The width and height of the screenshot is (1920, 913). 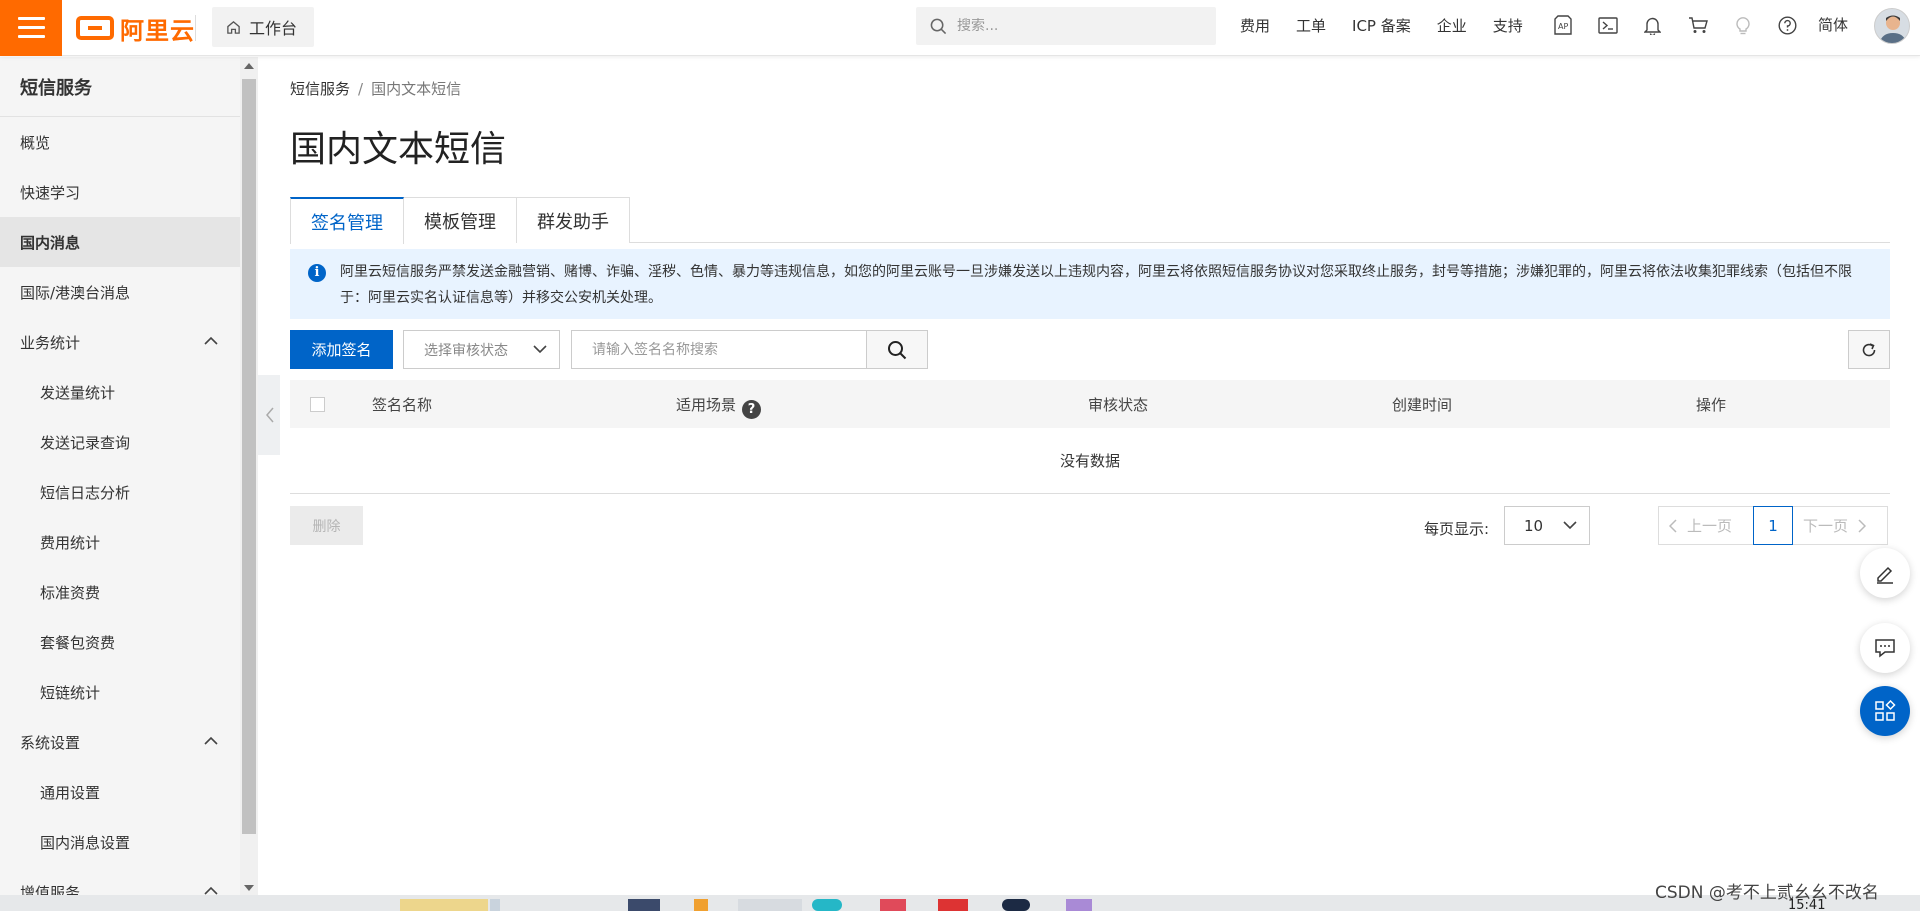 I want to click on add-signature-button: 添加签名, so click(x=341, y=349).